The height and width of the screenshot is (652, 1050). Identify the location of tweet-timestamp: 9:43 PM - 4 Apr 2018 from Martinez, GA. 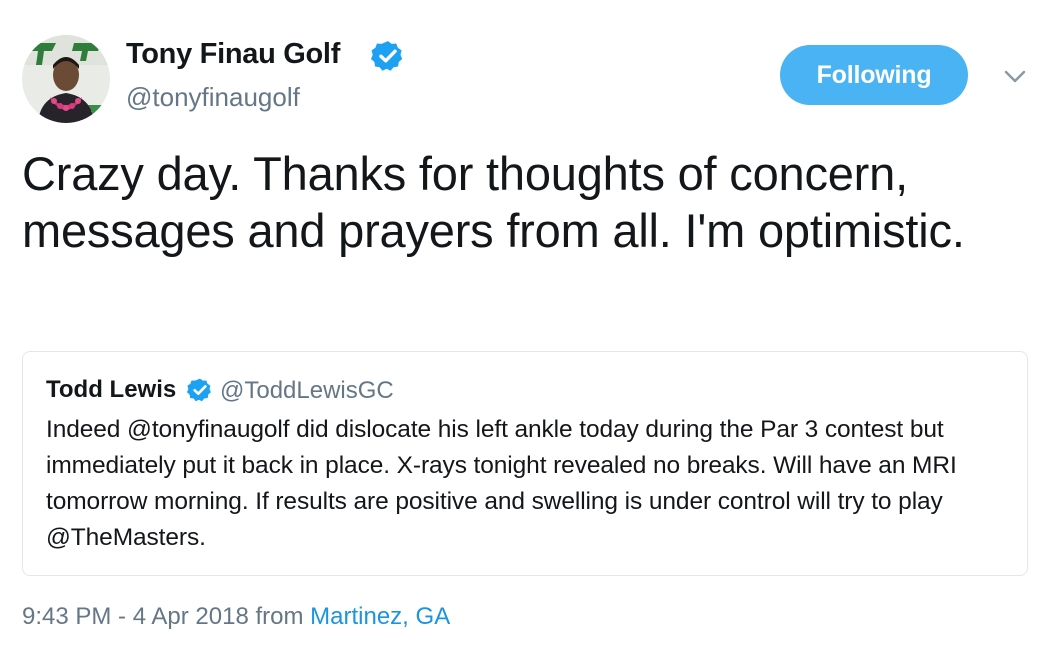
(236, 617).